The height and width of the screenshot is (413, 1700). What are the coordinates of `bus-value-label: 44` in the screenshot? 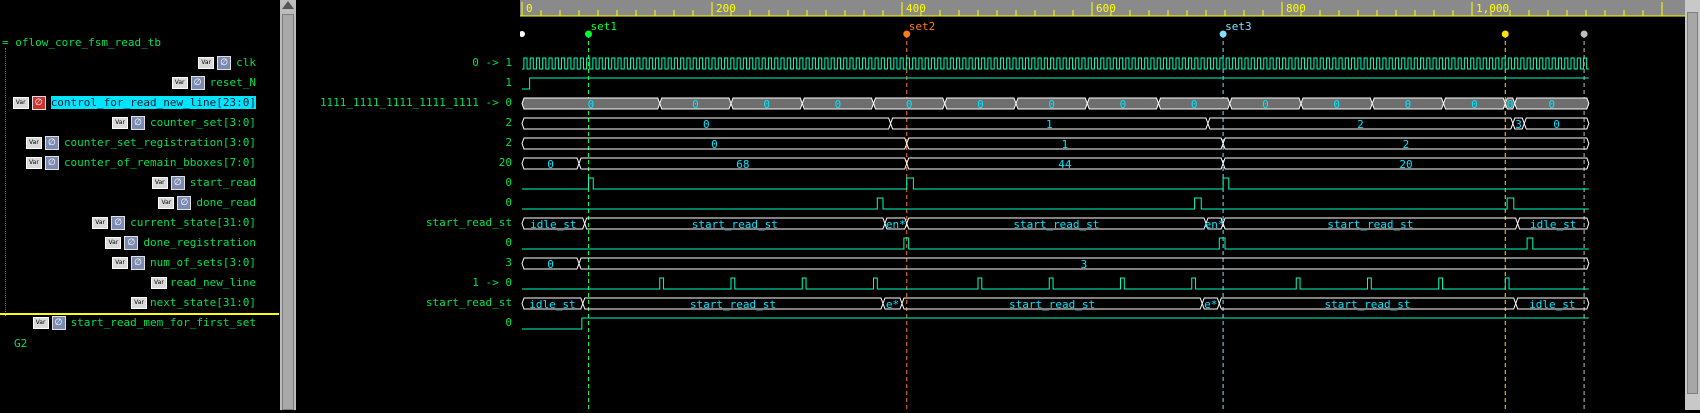 It's located at (1065, 164).